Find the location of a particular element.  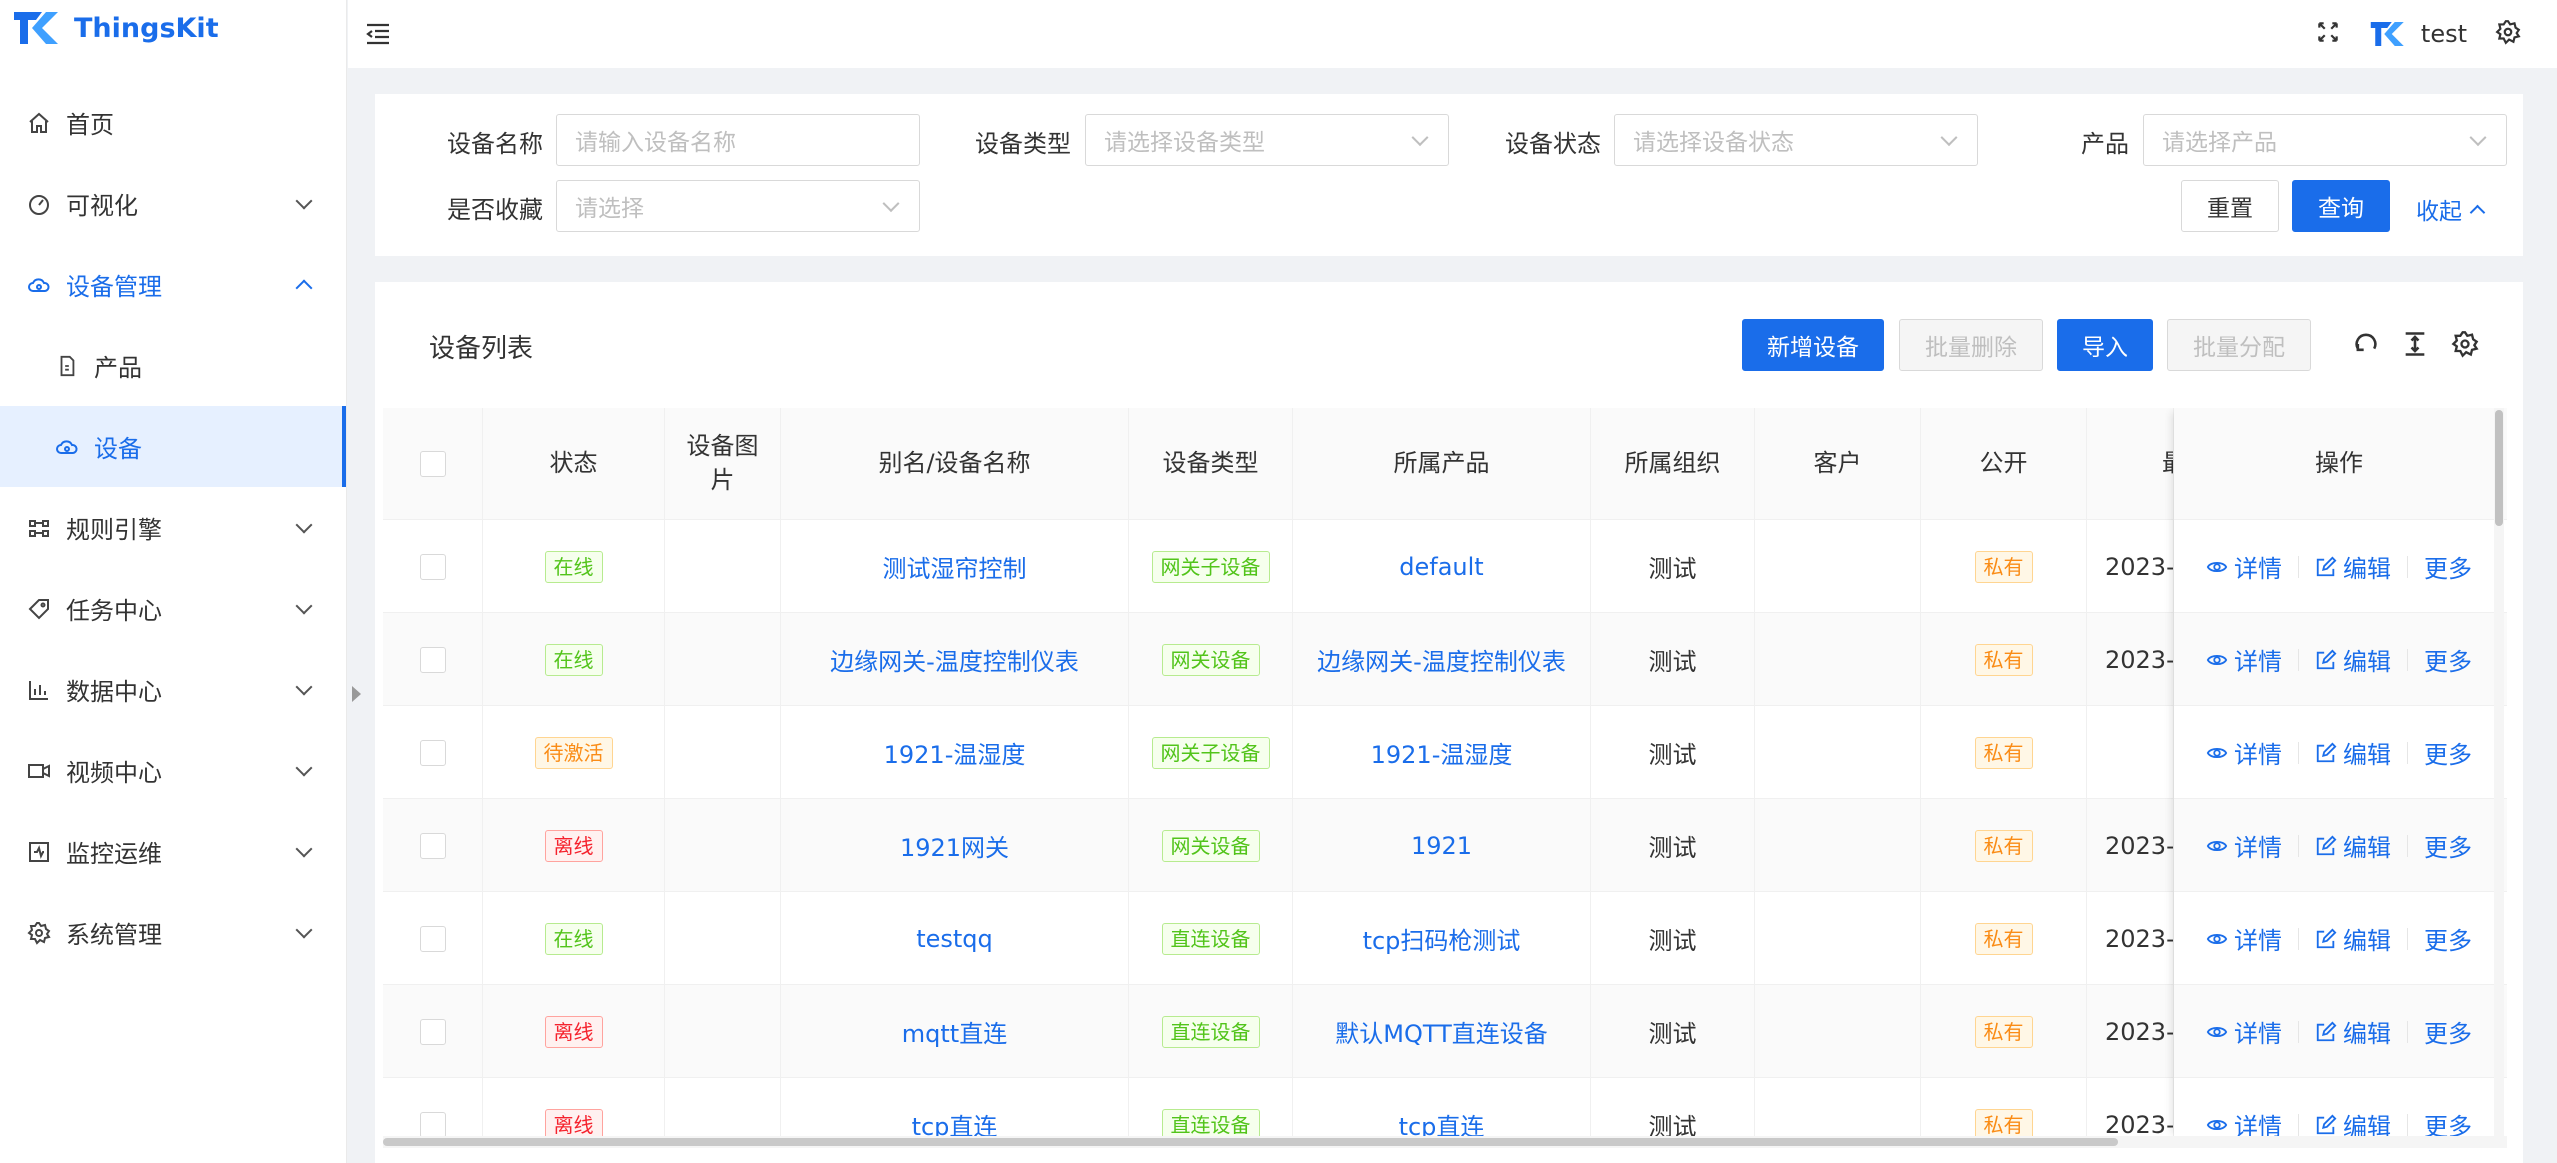

col-last-time: 最 is located at coordinates (2130, 464).